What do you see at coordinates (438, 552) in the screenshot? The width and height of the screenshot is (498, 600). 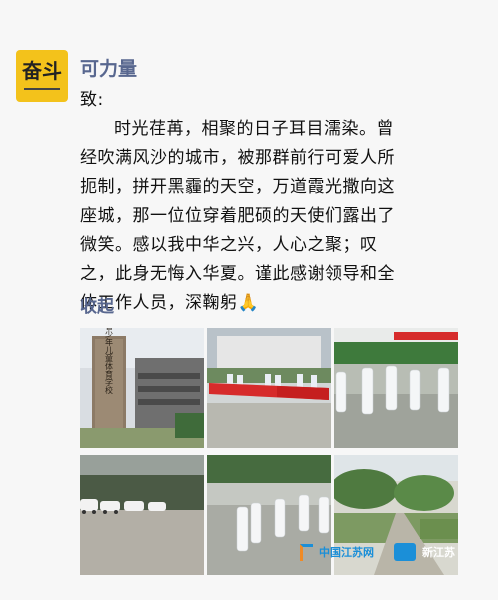 I see `watermark-right-text: 新江苏` at bounding box center [438, 552].